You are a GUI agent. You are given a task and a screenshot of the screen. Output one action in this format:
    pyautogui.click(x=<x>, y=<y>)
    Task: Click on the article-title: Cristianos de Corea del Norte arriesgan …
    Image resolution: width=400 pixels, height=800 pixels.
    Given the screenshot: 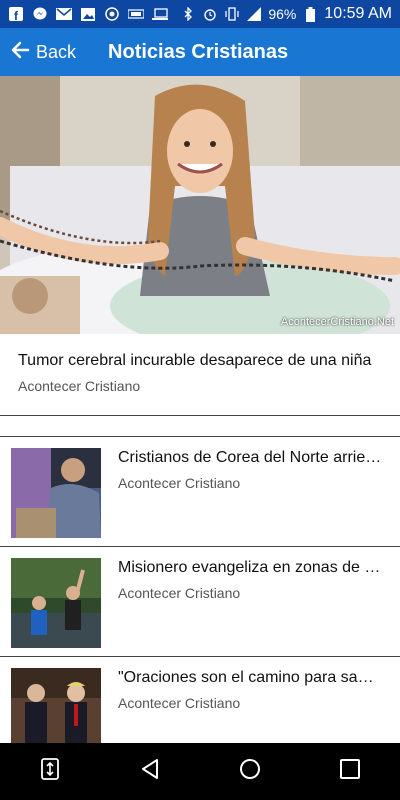 What is the action you would take?
    pyautogui.click(x=250, y=457)
    